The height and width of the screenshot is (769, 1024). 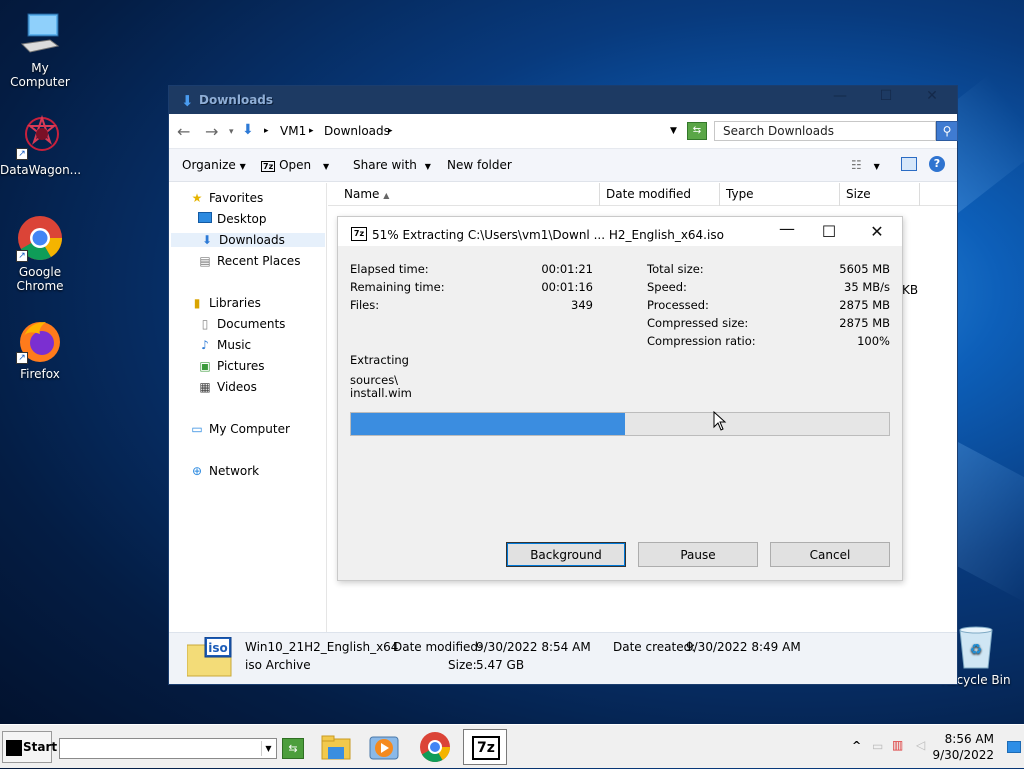 What do you see at coordinates (248, 240) in the screenshot?
I see `nav-downloads: ⬇ Downloads` at bounding box center [248, 240].